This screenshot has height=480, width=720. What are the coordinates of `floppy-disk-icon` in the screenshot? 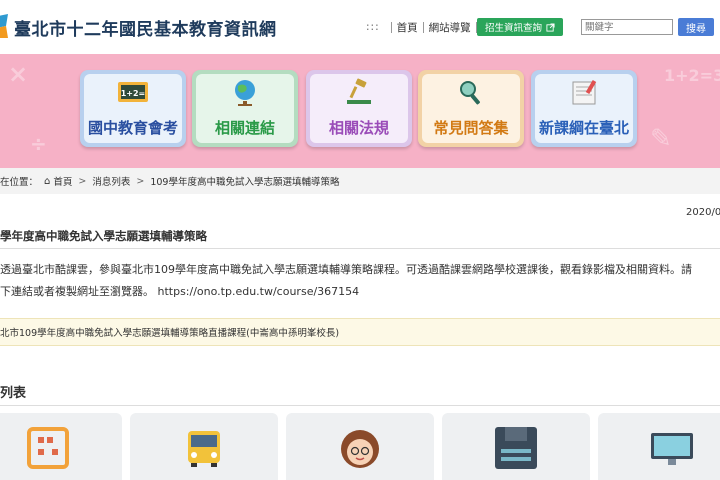 It's located at (516, 448).